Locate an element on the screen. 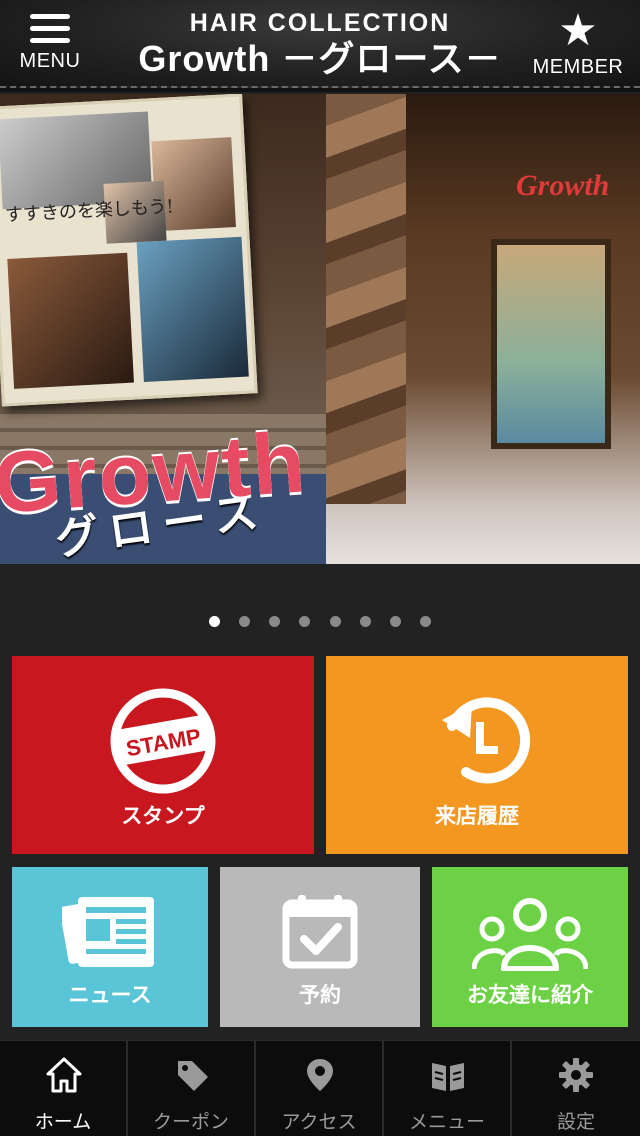 The image size is (640, 1136). bottom-tab-bar: ホーム クーポン アクセス メニュー 設定 is located at coordinates (320, 1088).